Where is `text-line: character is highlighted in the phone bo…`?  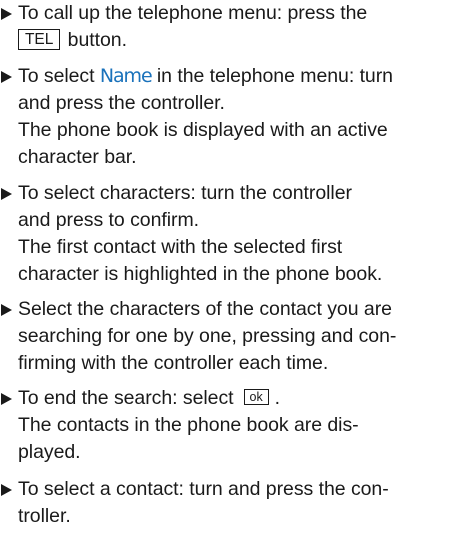
text-line: character is highlighted in the phone bo… is located at coordinates (200, 274).